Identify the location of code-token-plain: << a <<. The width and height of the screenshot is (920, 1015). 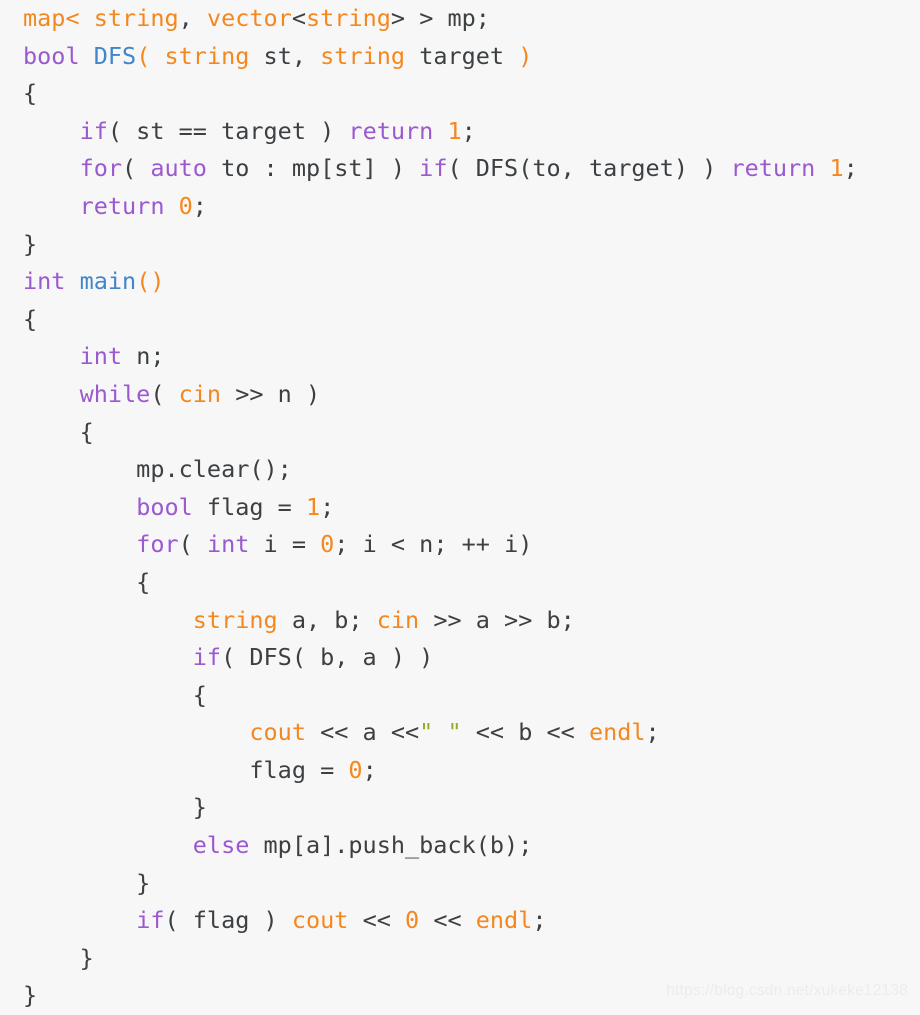
(362, 732).